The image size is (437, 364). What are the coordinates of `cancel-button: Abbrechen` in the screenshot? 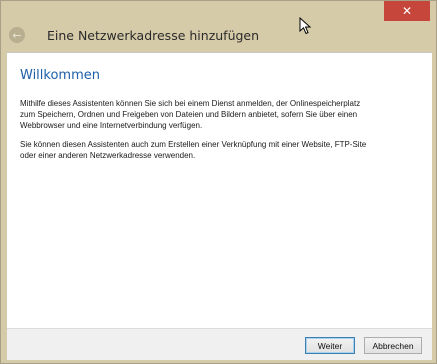 It's located at (393, 345).